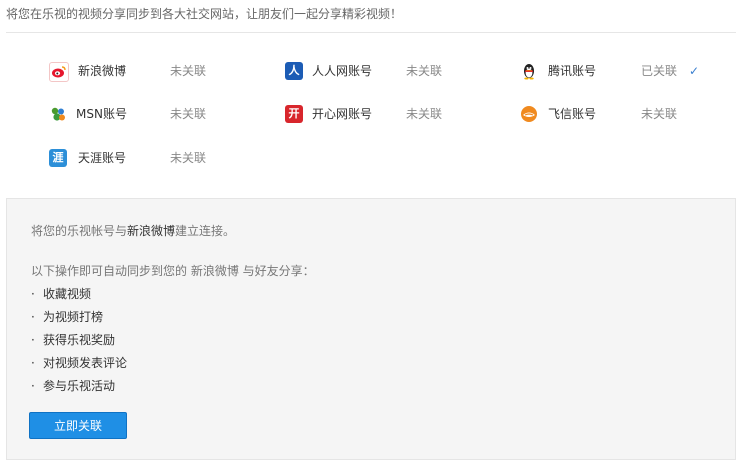 The width and height of the screenshot is (738, 463). I want to click on list-item: · 获得乐视奖励, so click(79, 340).